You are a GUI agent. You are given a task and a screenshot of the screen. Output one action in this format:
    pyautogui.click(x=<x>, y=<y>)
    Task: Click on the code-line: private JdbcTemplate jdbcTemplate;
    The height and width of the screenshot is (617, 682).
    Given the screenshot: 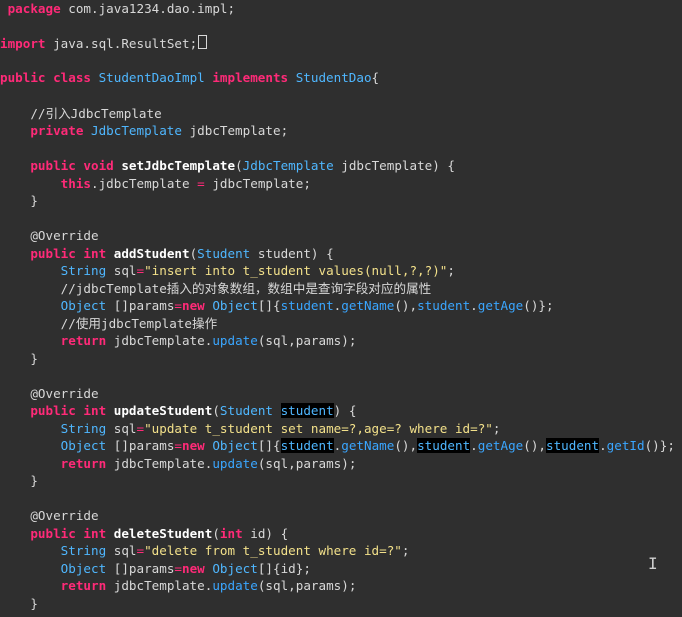 What is the action you would take?
    pyautogui.click(x=144, y=131)
    